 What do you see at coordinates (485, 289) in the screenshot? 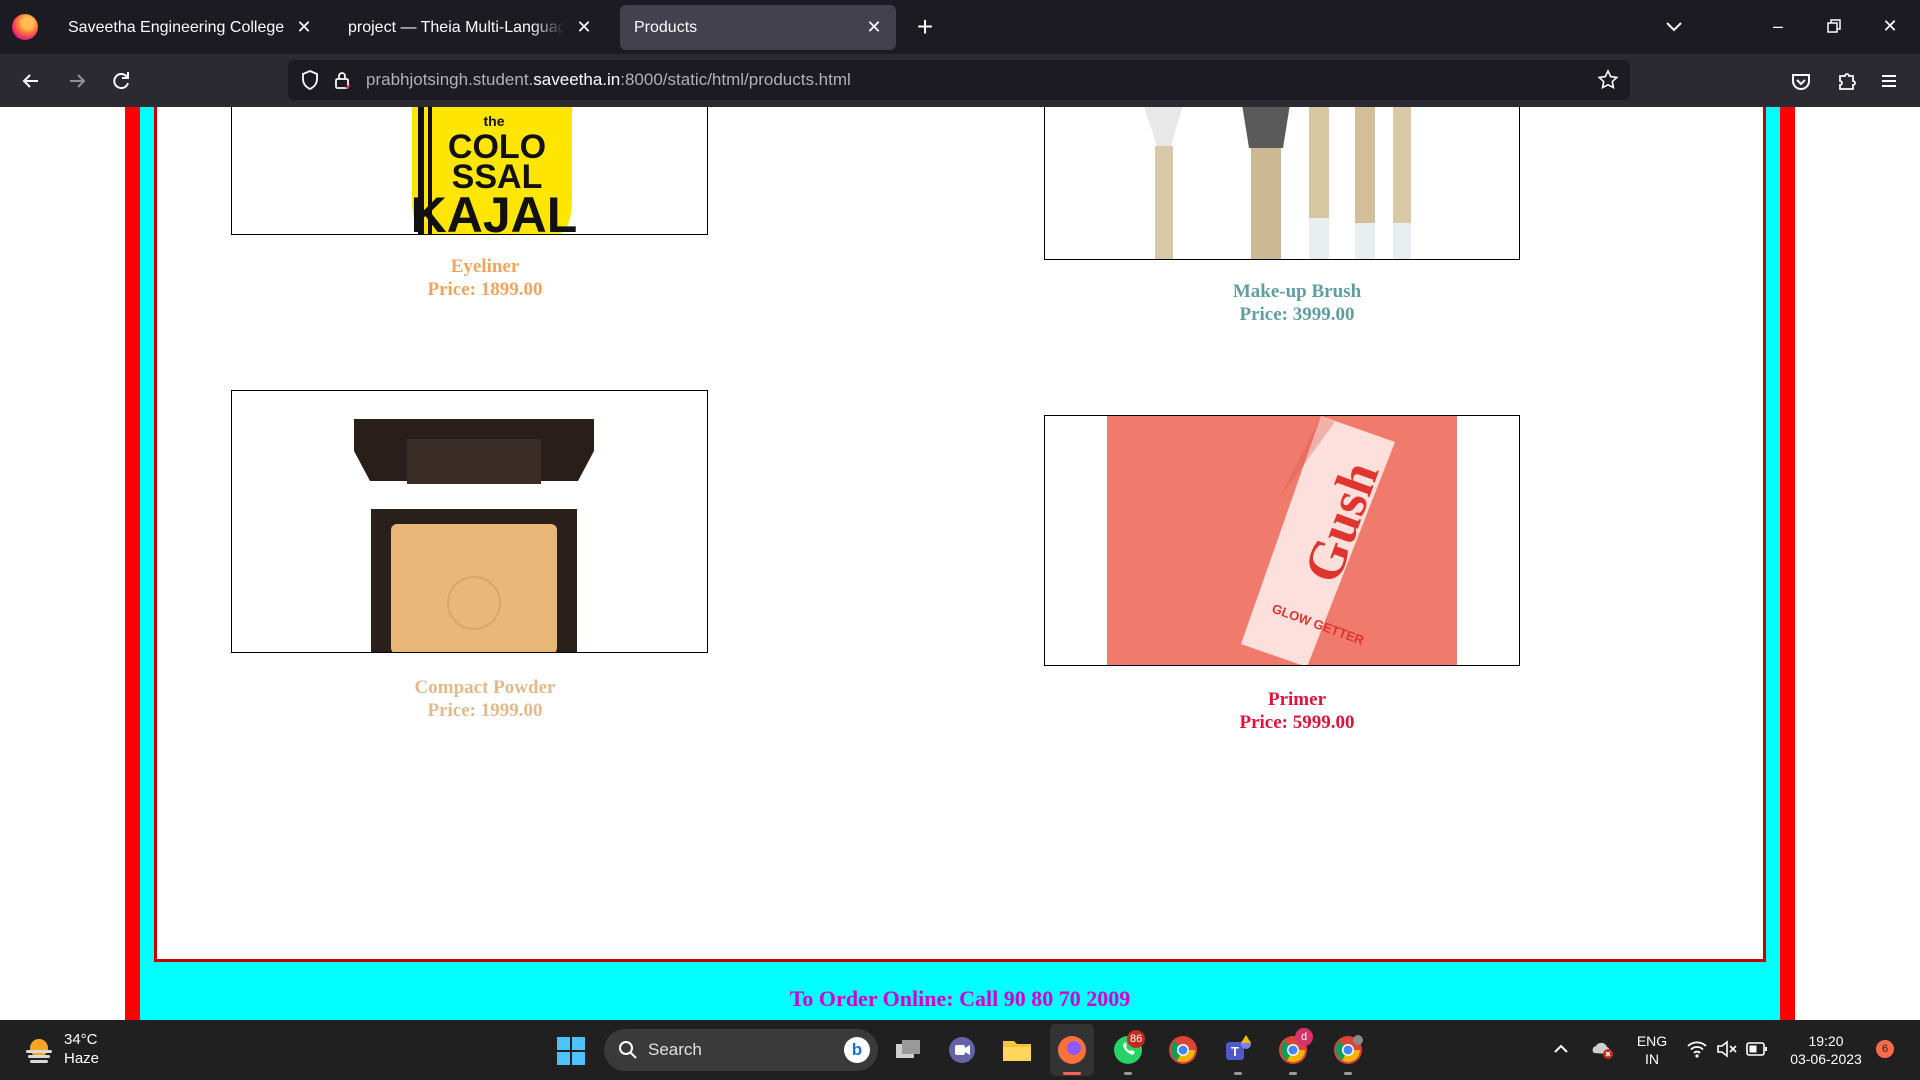
I see `product-price: Price: 1899.00` at bounding box center [485, 289].